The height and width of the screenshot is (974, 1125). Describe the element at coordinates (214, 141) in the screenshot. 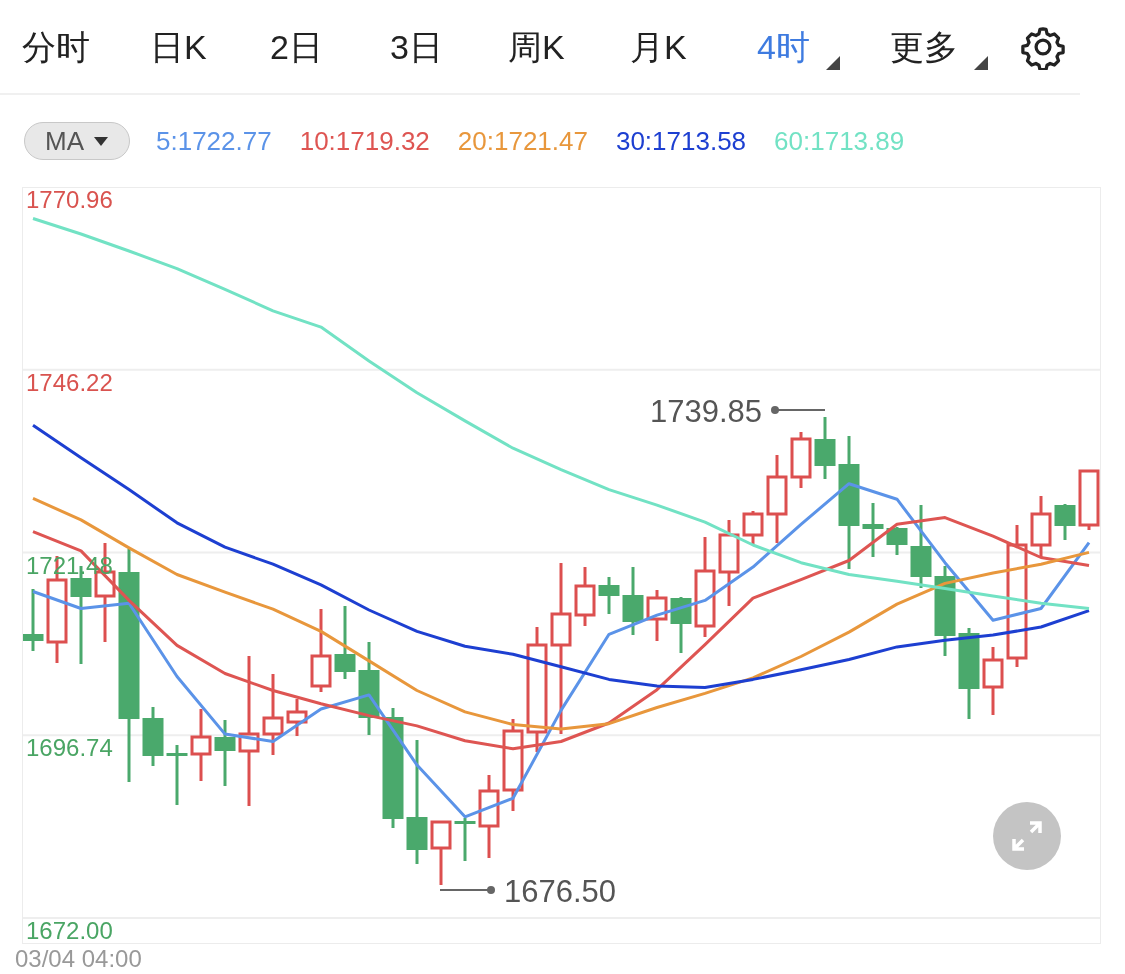

I see `ma-value: 5:1722.77` at that location.